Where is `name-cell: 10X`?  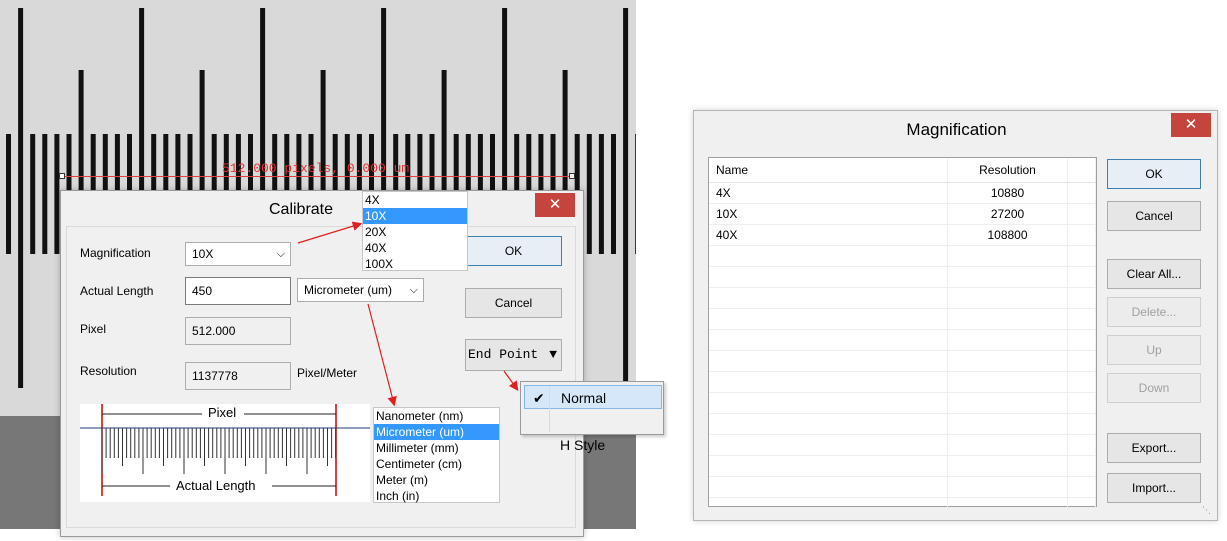 name-cell: 10X is located at coordinates (828, 214).